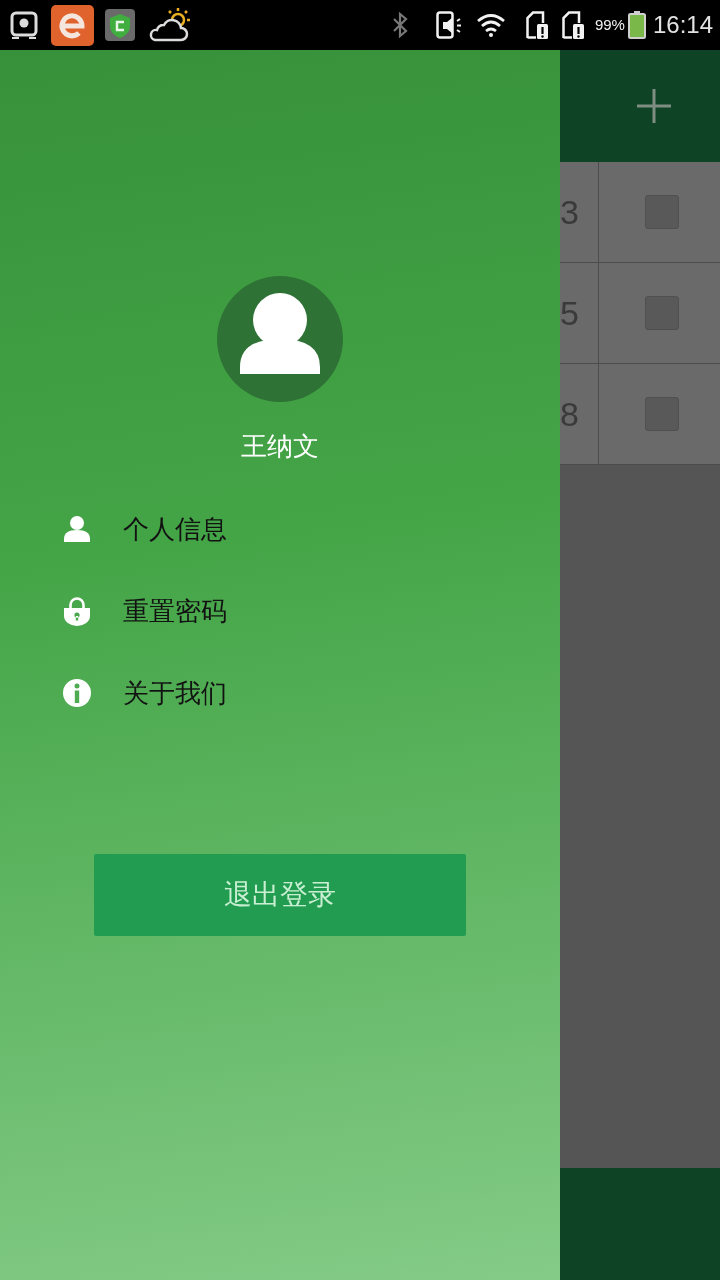 This screenshot has width=720, height=1280. What do you see at coordinates (280, 529) in the screenshot?
I see `menu-item: 个人信息` at bounding box center [280, 529].